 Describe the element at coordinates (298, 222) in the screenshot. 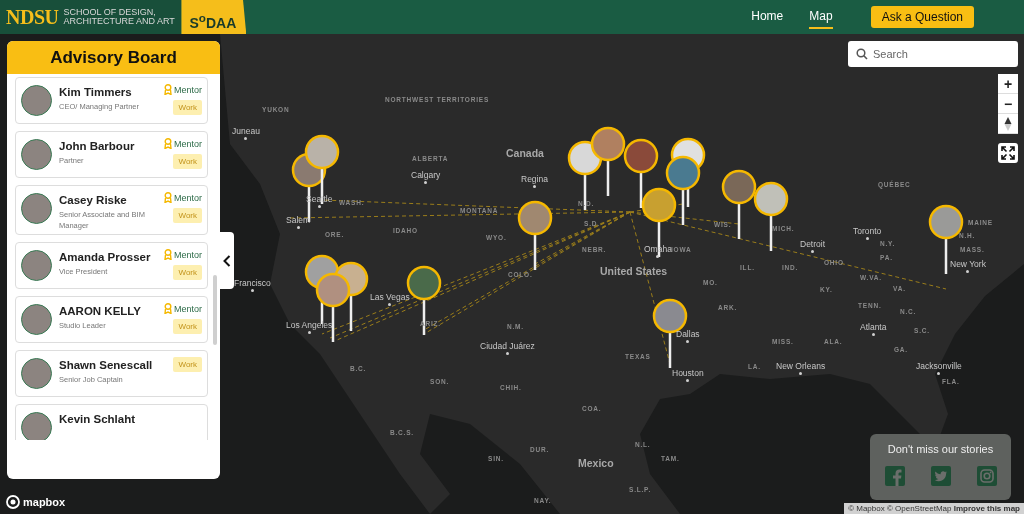

I see `map-label: Salem` at that location.